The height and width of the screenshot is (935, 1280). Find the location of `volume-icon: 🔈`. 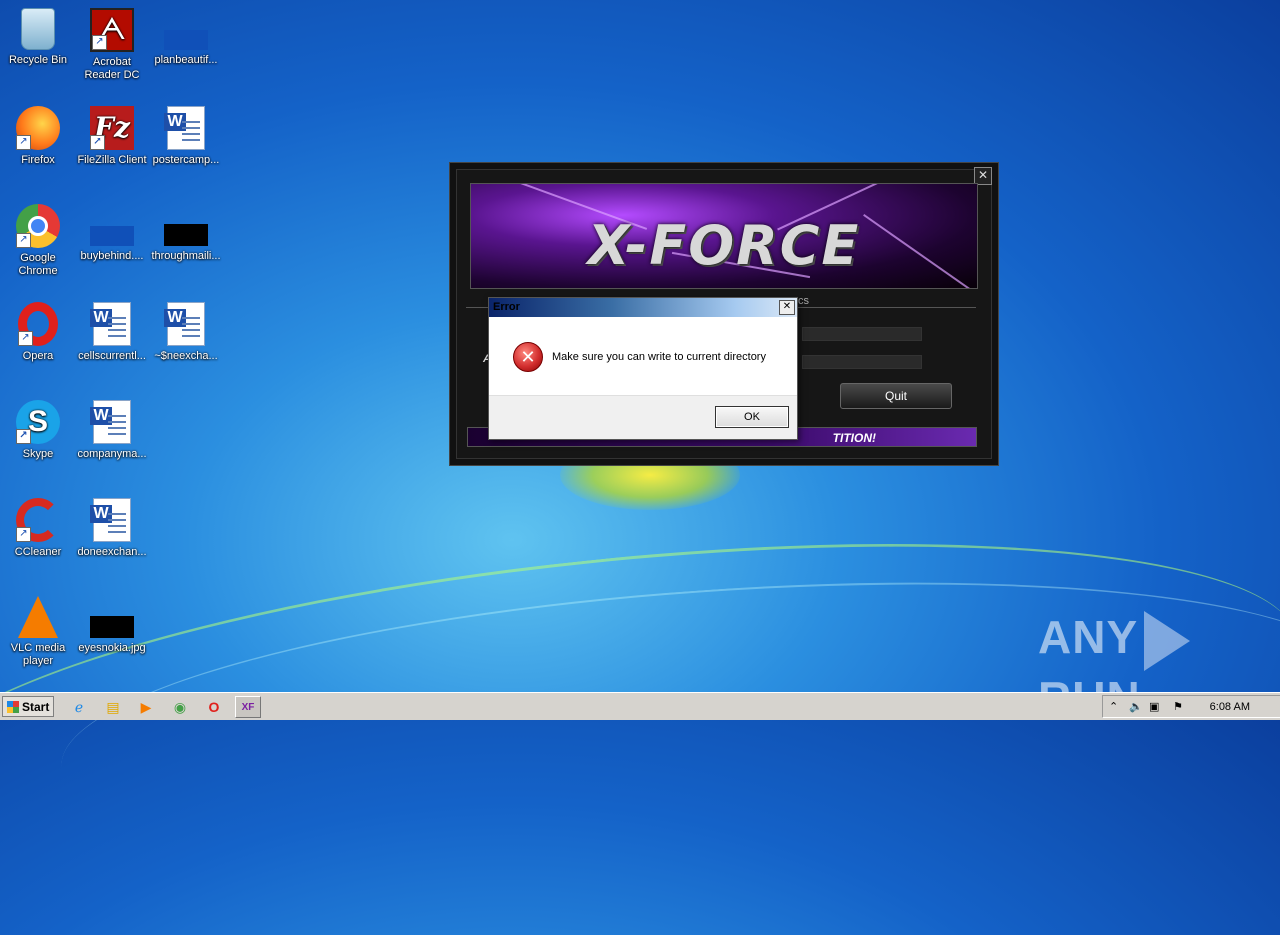

volume-icon: 🔈 is located at coordinates (1136, 706).